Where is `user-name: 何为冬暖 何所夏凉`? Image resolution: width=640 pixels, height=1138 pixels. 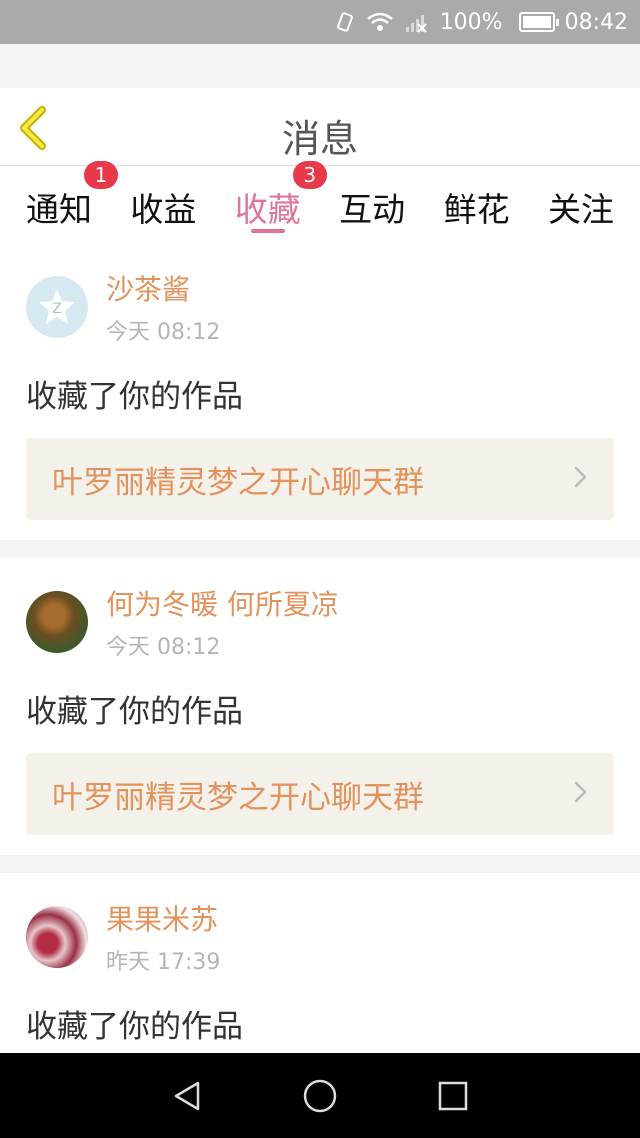
user-name: 何为冬暖 何所夏凉 is located at coordinates (222, 603).